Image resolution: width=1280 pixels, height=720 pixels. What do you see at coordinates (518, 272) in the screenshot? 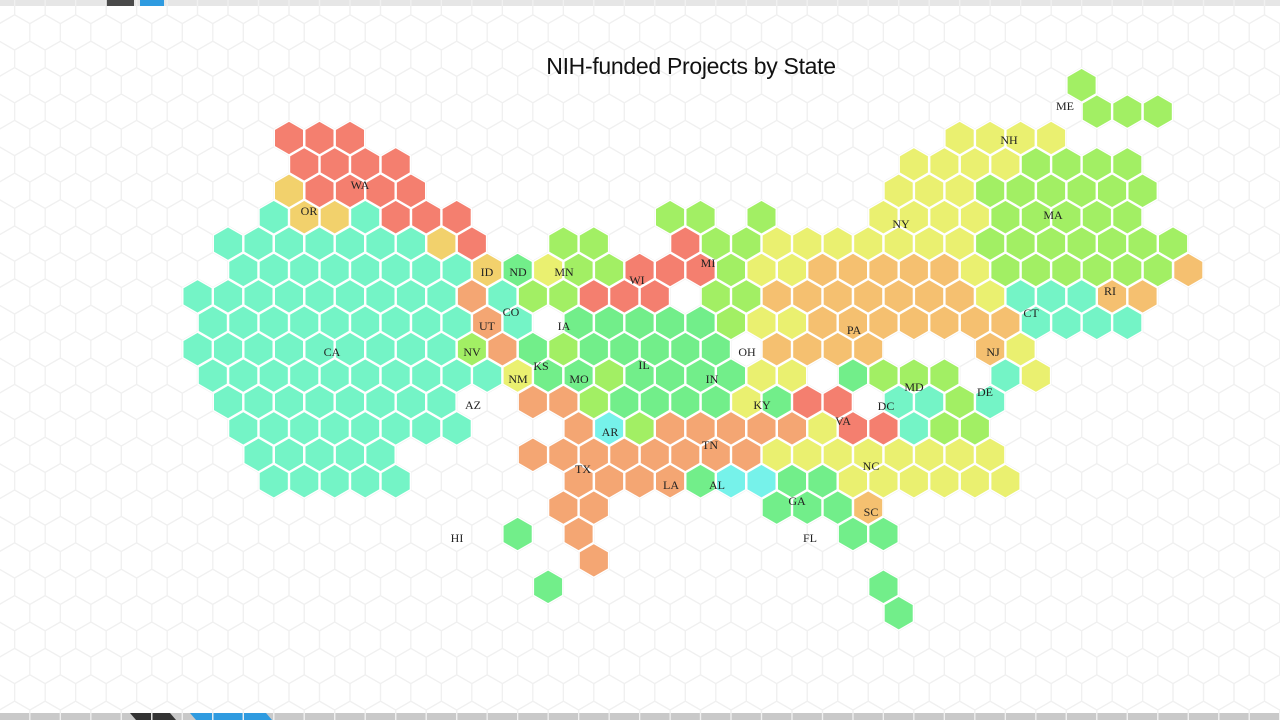
I see `state-label-nd: ND` at bounding box center [518, 272].